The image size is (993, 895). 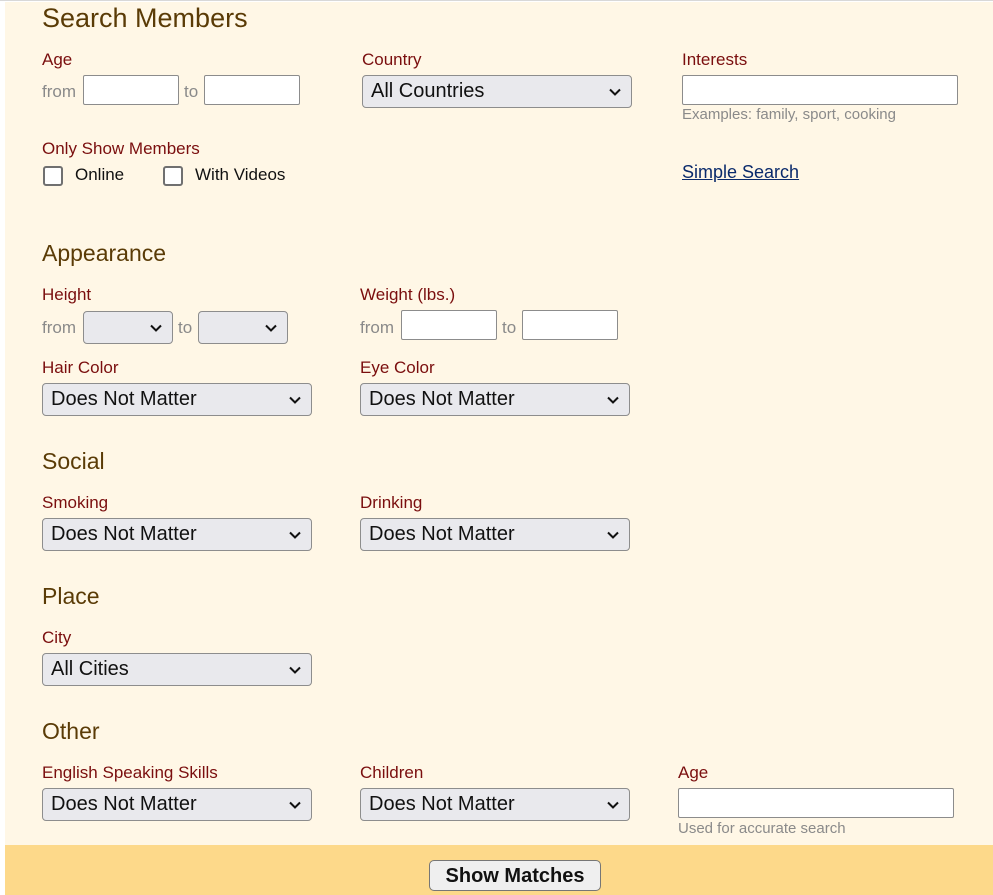 What do you see at coordinates (145, 18) in the screenshot?
I see `page-title: Search Members` at bounding box center [145, 18].